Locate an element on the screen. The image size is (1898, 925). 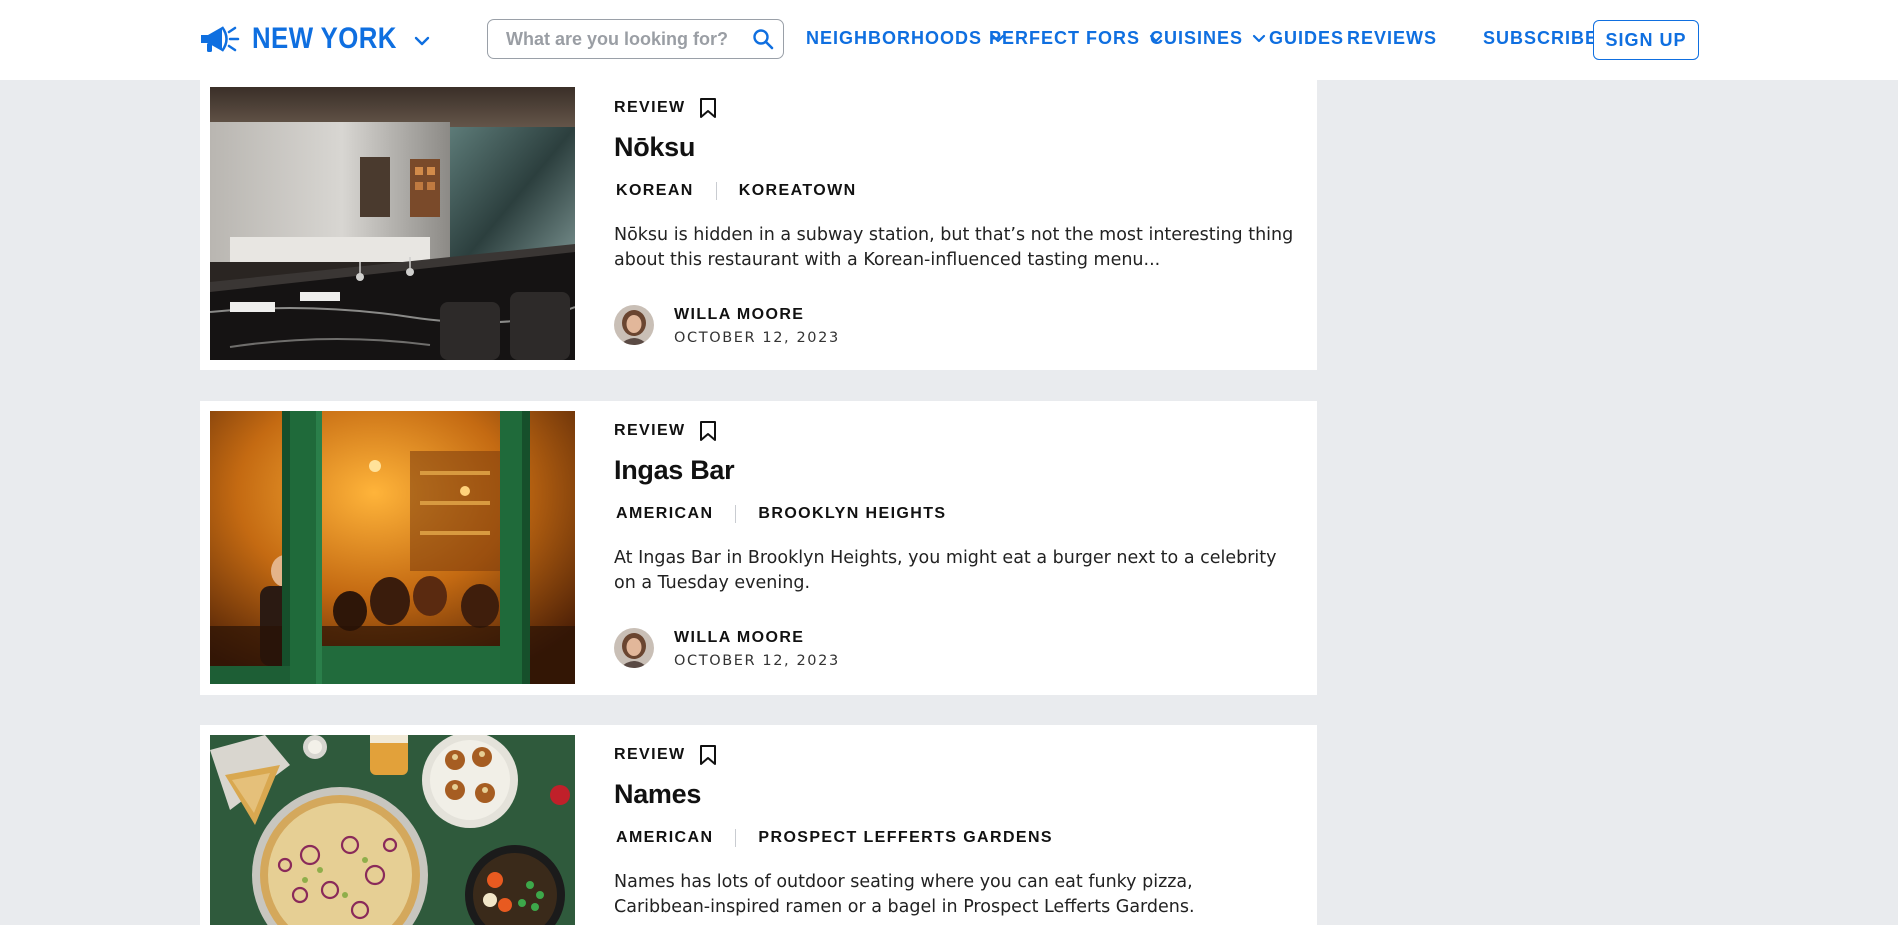
review-title: Names is located at coordinates (657, 794).